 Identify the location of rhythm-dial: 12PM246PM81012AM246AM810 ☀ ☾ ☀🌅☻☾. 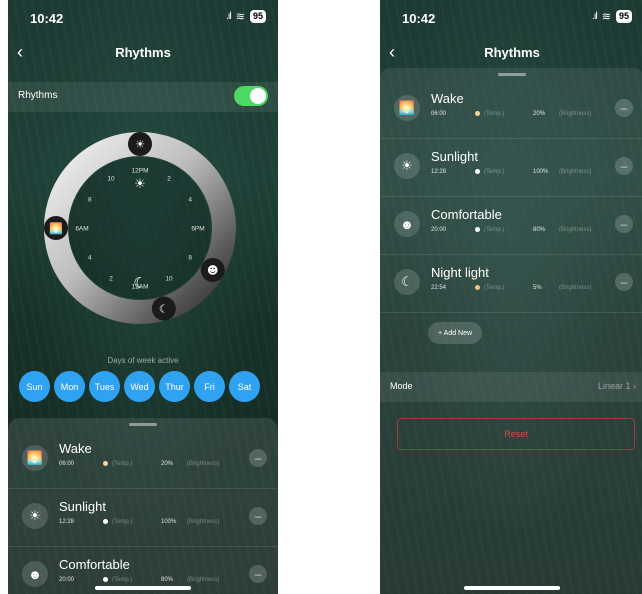
(140, 228).